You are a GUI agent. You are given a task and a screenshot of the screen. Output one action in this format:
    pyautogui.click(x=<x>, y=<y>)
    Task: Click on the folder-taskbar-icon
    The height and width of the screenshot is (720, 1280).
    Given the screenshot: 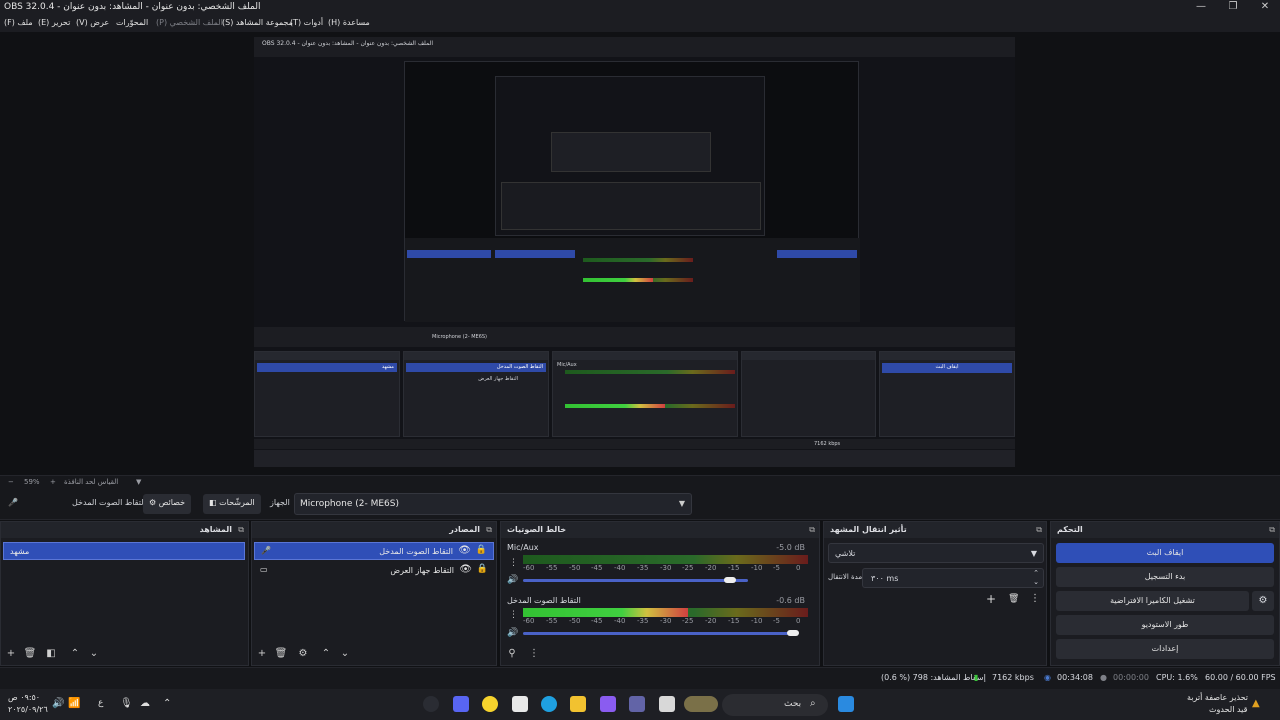 What is the action you would take?
    pyautogui.click(x=578, y=704)
    